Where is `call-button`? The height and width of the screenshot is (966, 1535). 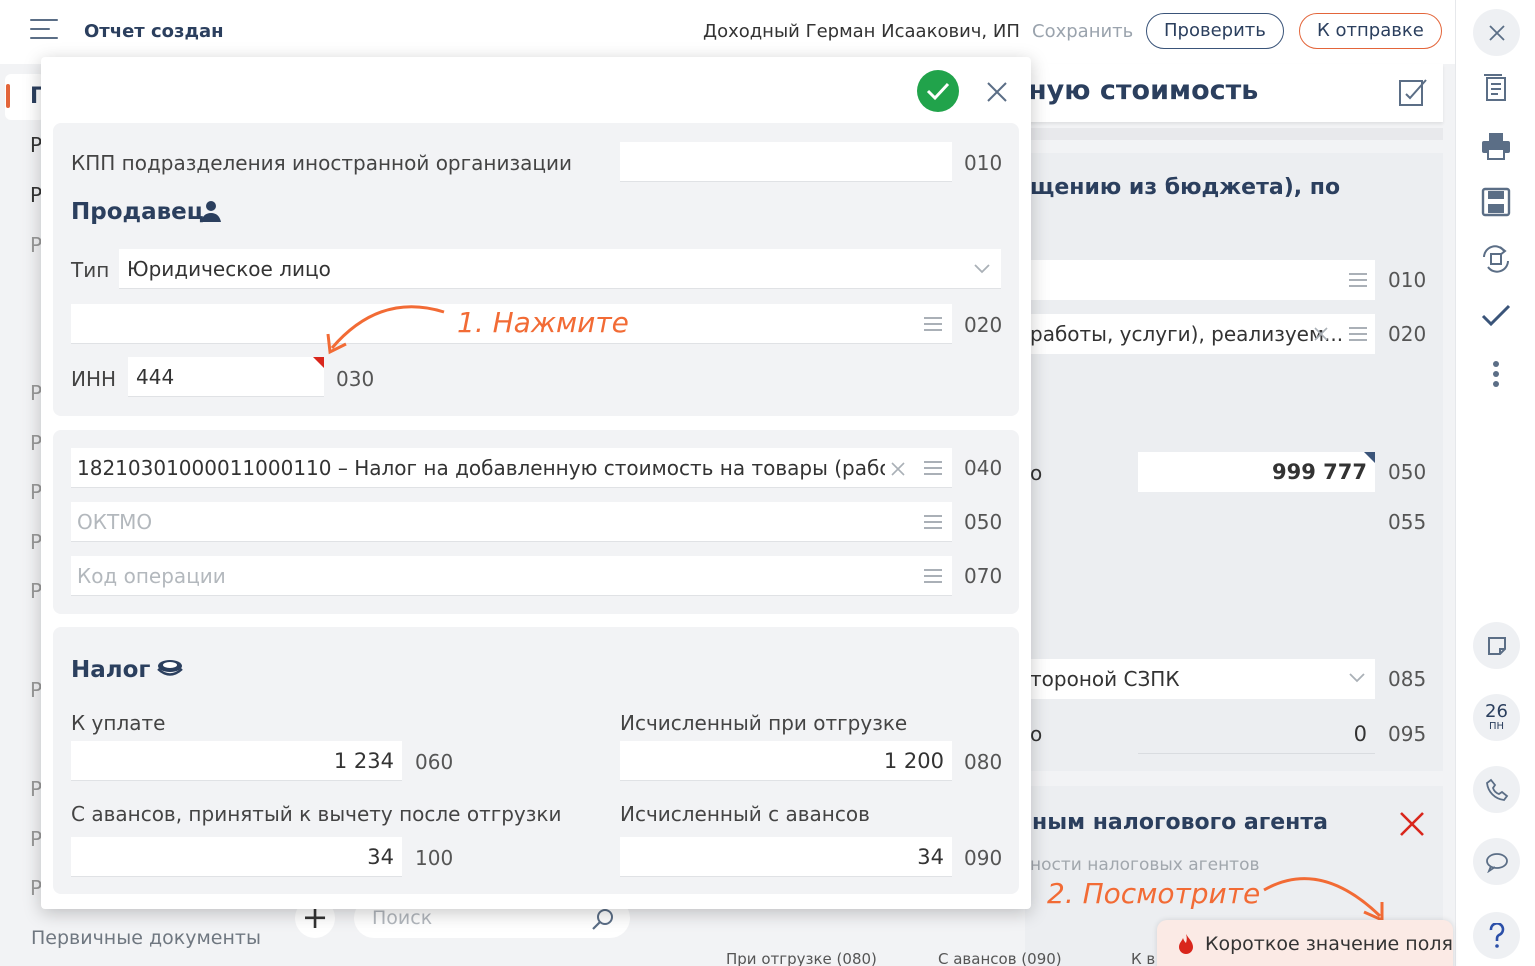 call-button is located at coordinates (1496, 789).